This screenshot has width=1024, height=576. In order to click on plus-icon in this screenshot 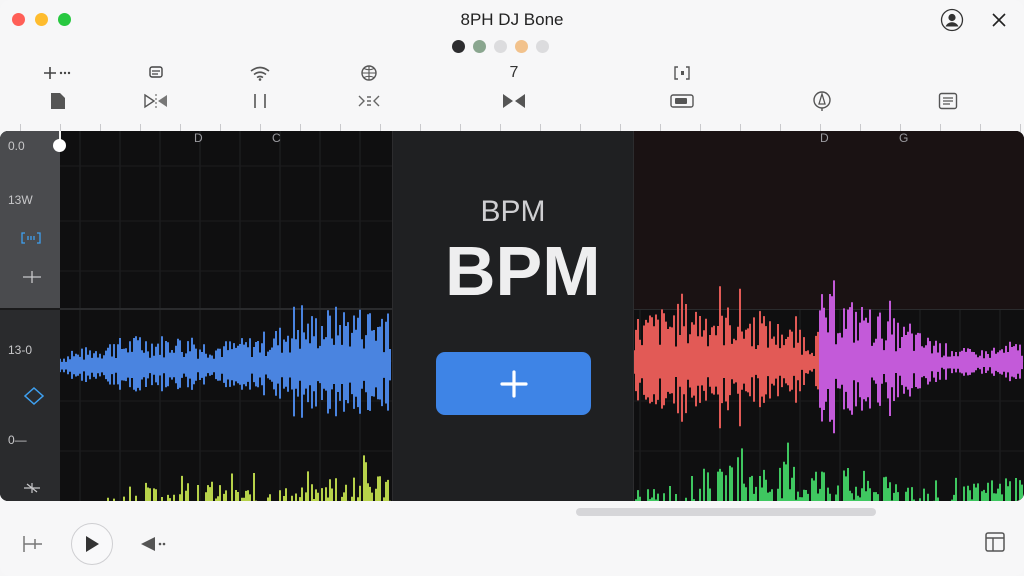, I will do `click(514, 384)`.